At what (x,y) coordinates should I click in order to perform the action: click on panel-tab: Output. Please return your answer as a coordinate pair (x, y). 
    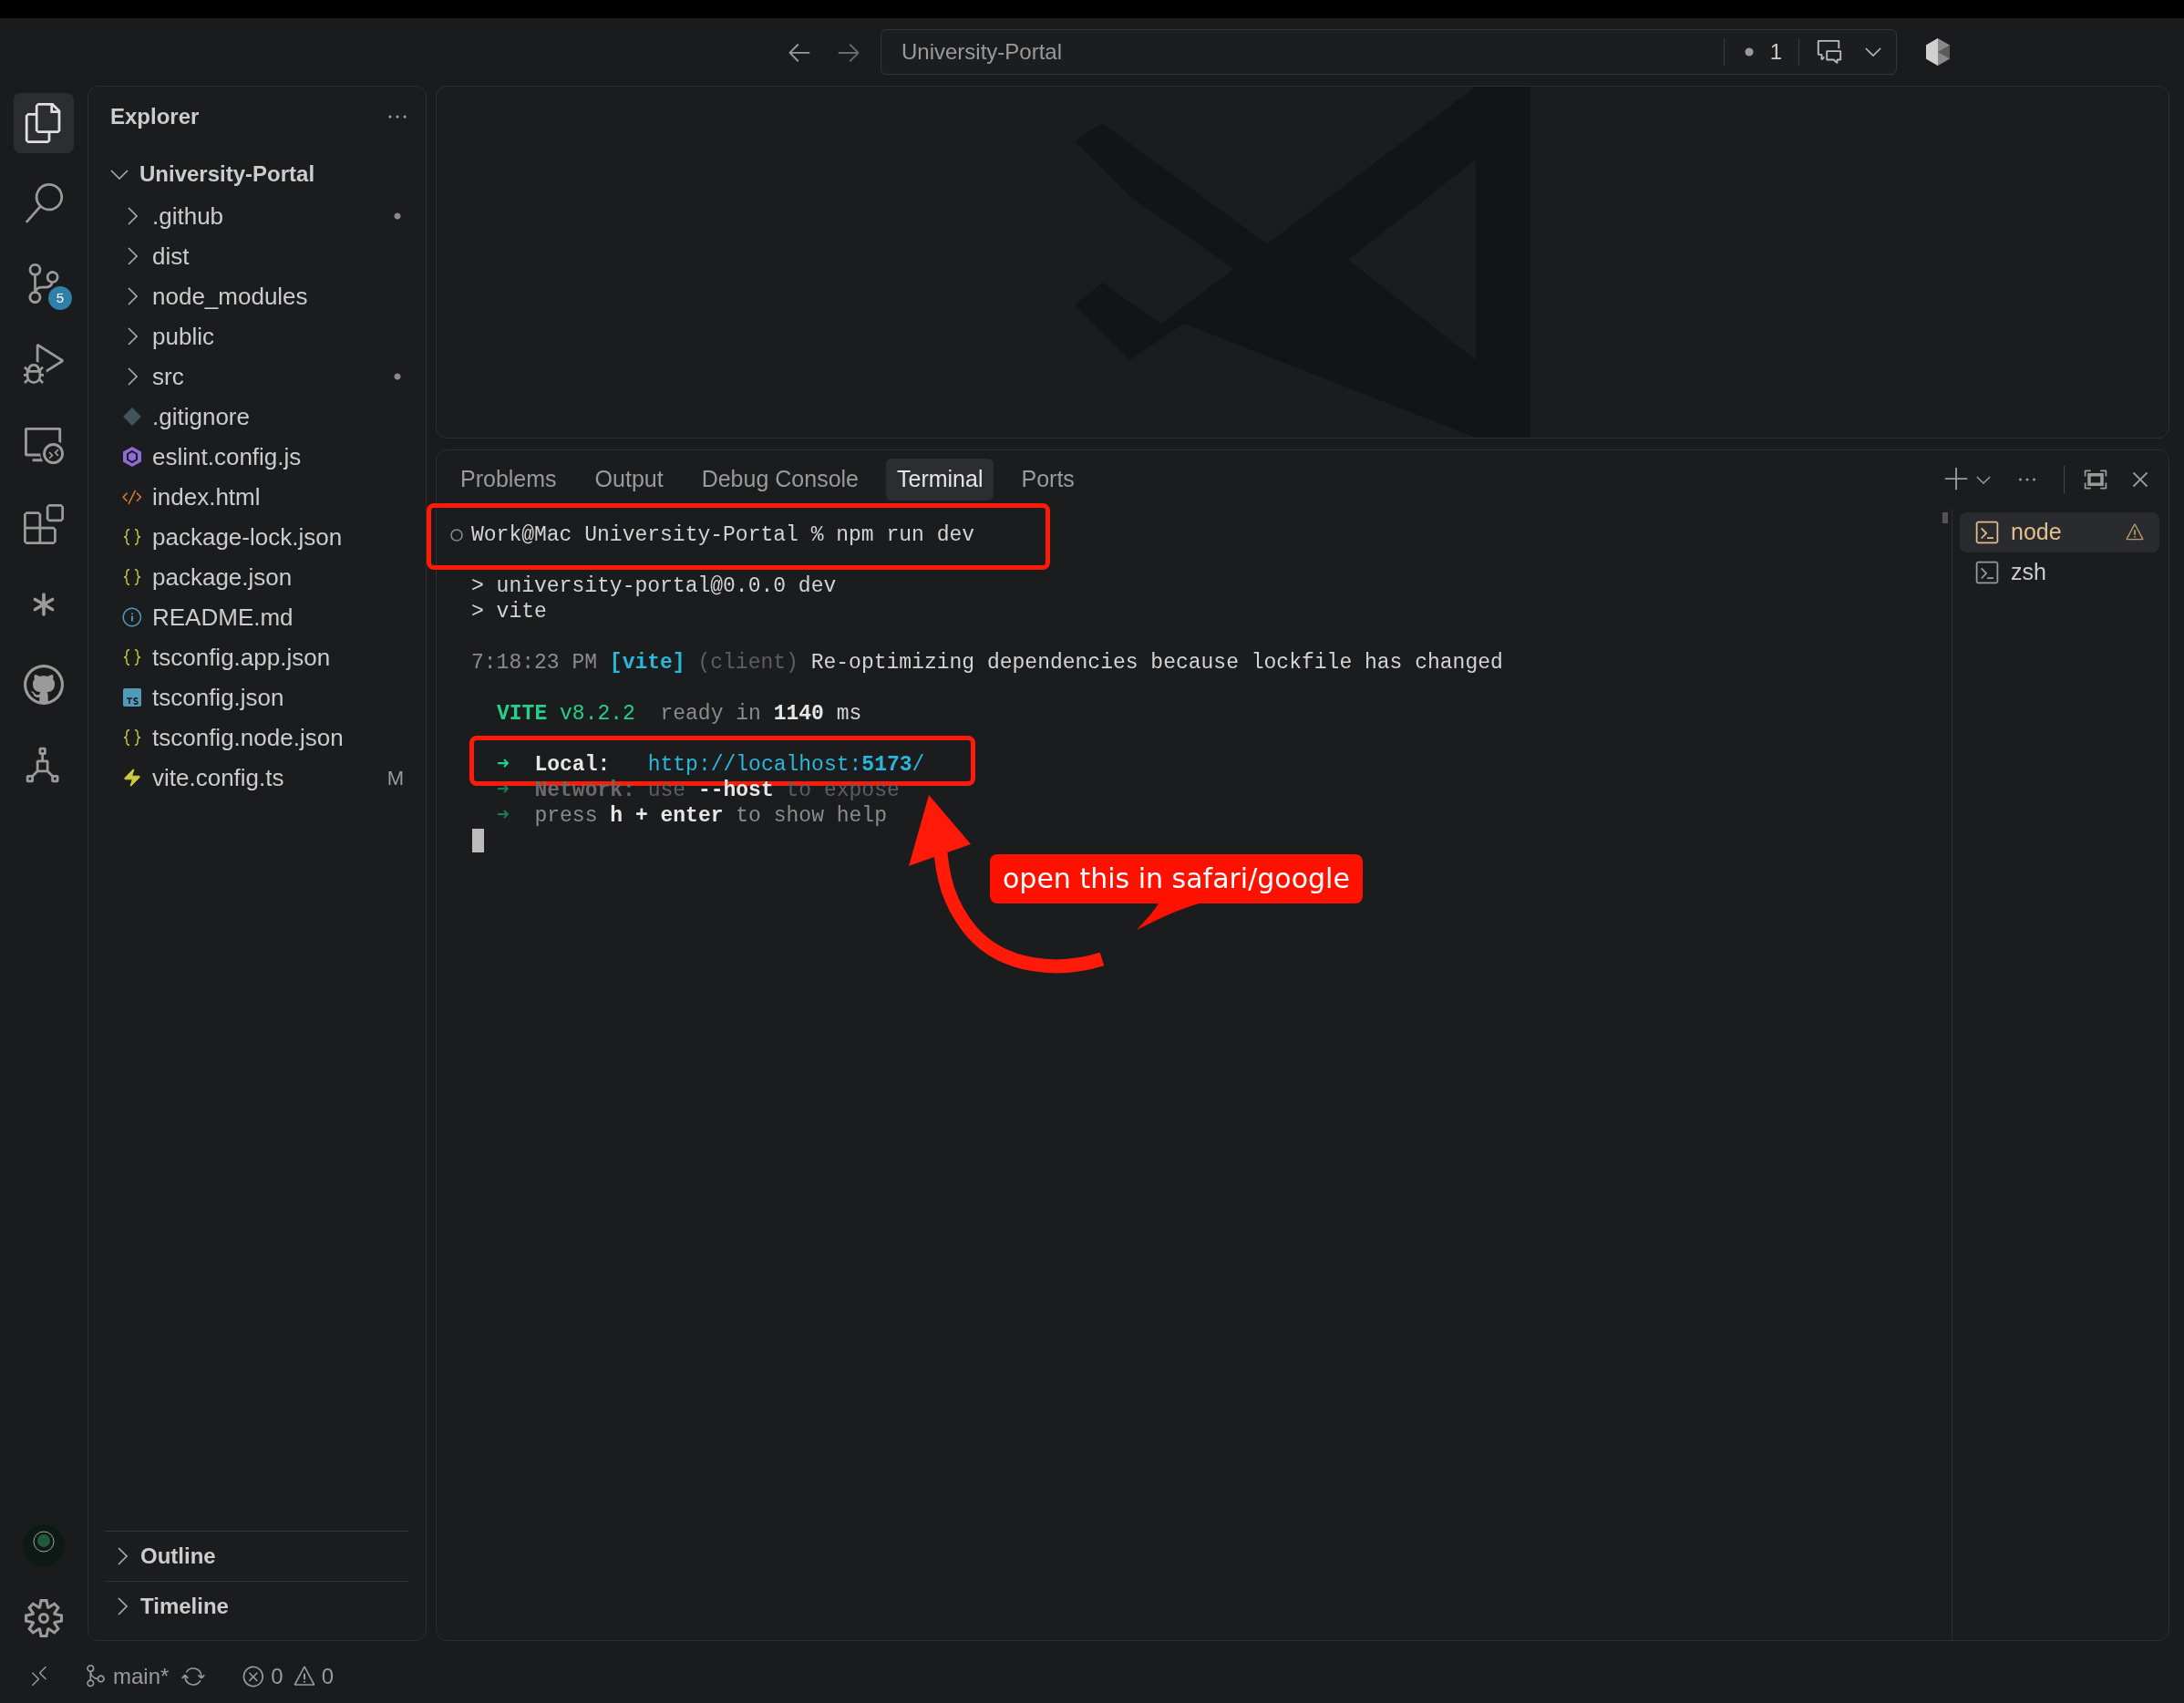
    Looking at the image, I should click on (629, 480).